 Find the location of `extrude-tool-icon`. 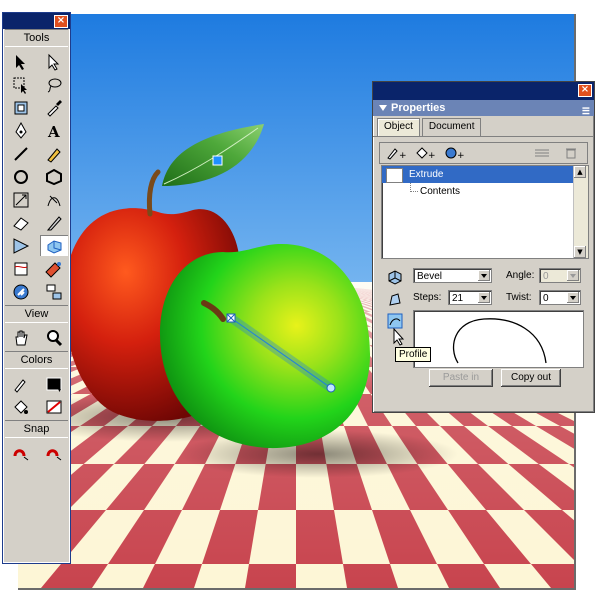

extrude-tool-icon is located at coordinates (54, 245).